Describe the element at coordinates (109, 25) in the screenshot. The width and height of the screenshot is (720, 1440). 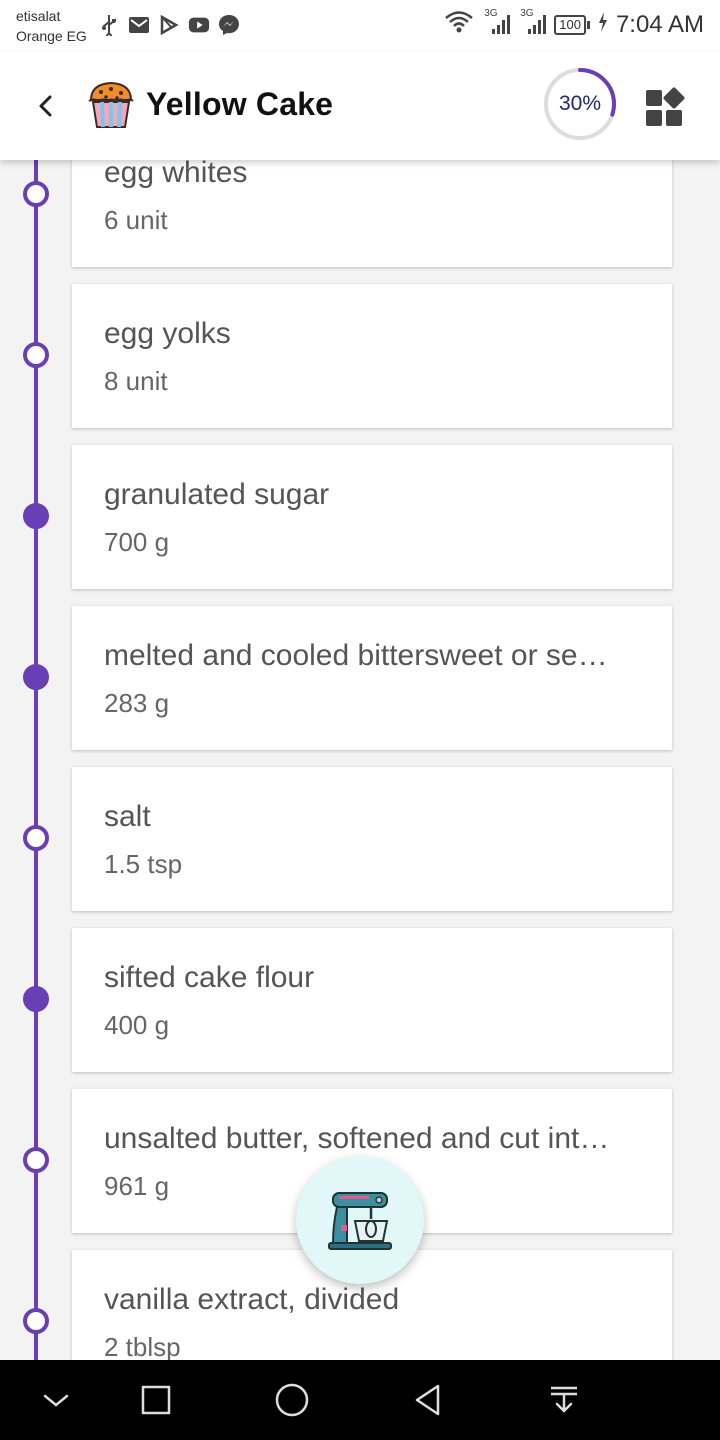
I see `usb-icon` at that location.